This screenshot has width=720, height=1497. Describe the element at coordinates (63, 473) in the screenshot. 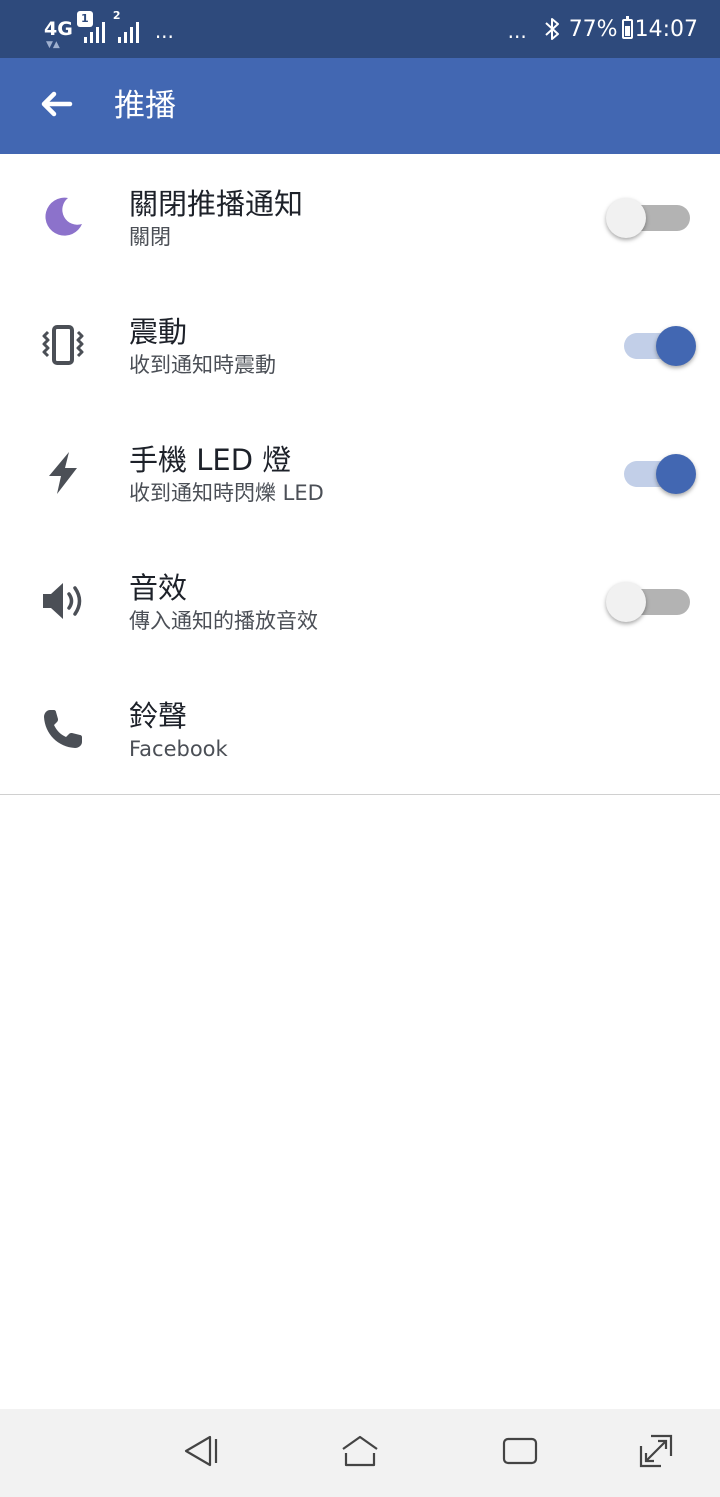

I see `lightning-icon` at that location.